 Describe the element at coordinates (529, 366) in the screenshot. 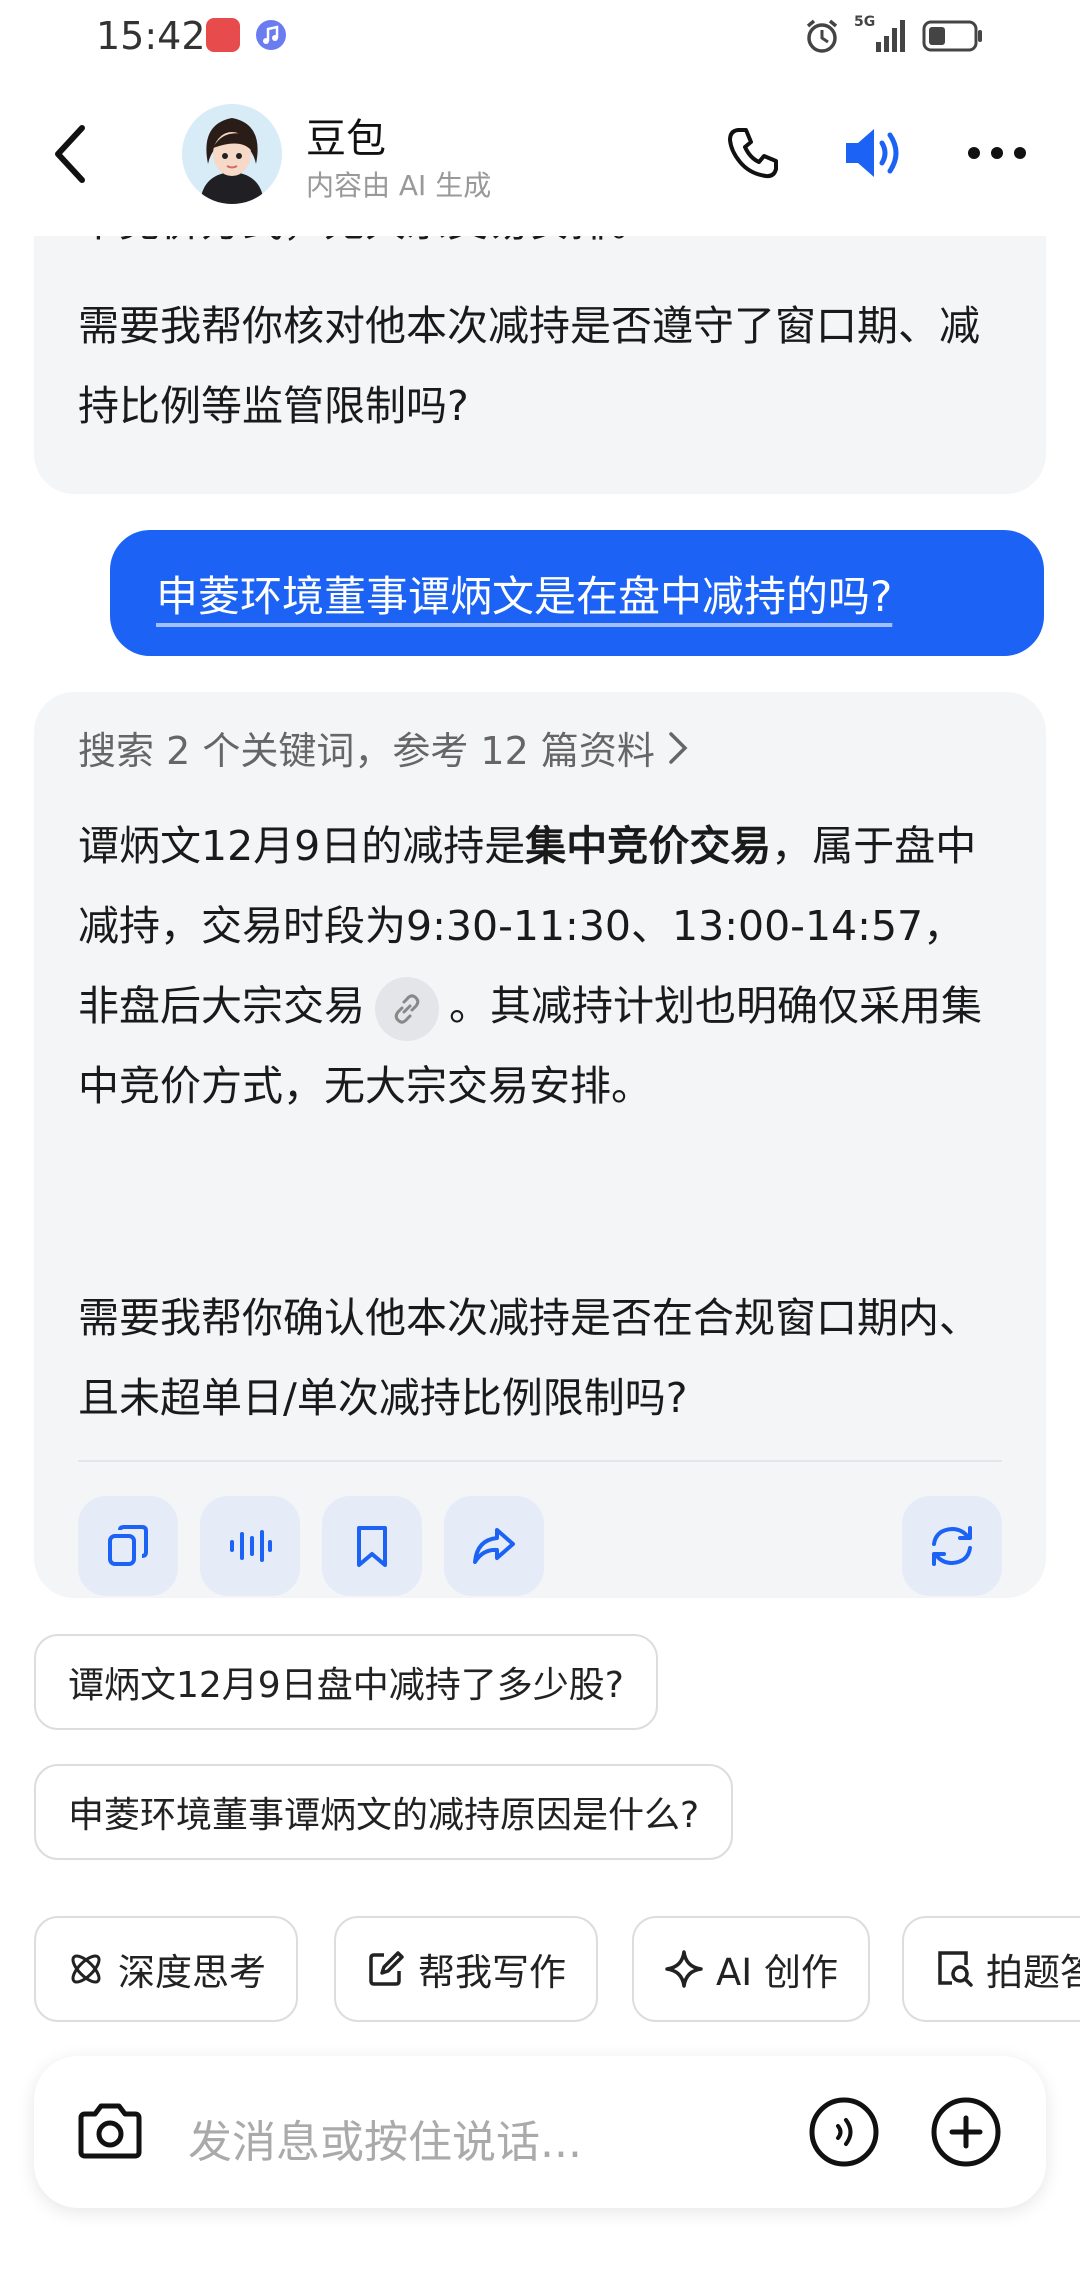

I see `bot-followup-text: 需要我帮你核对他本次减持是否遵守了窗口期、减持比例等监管限制吗?` at that location.